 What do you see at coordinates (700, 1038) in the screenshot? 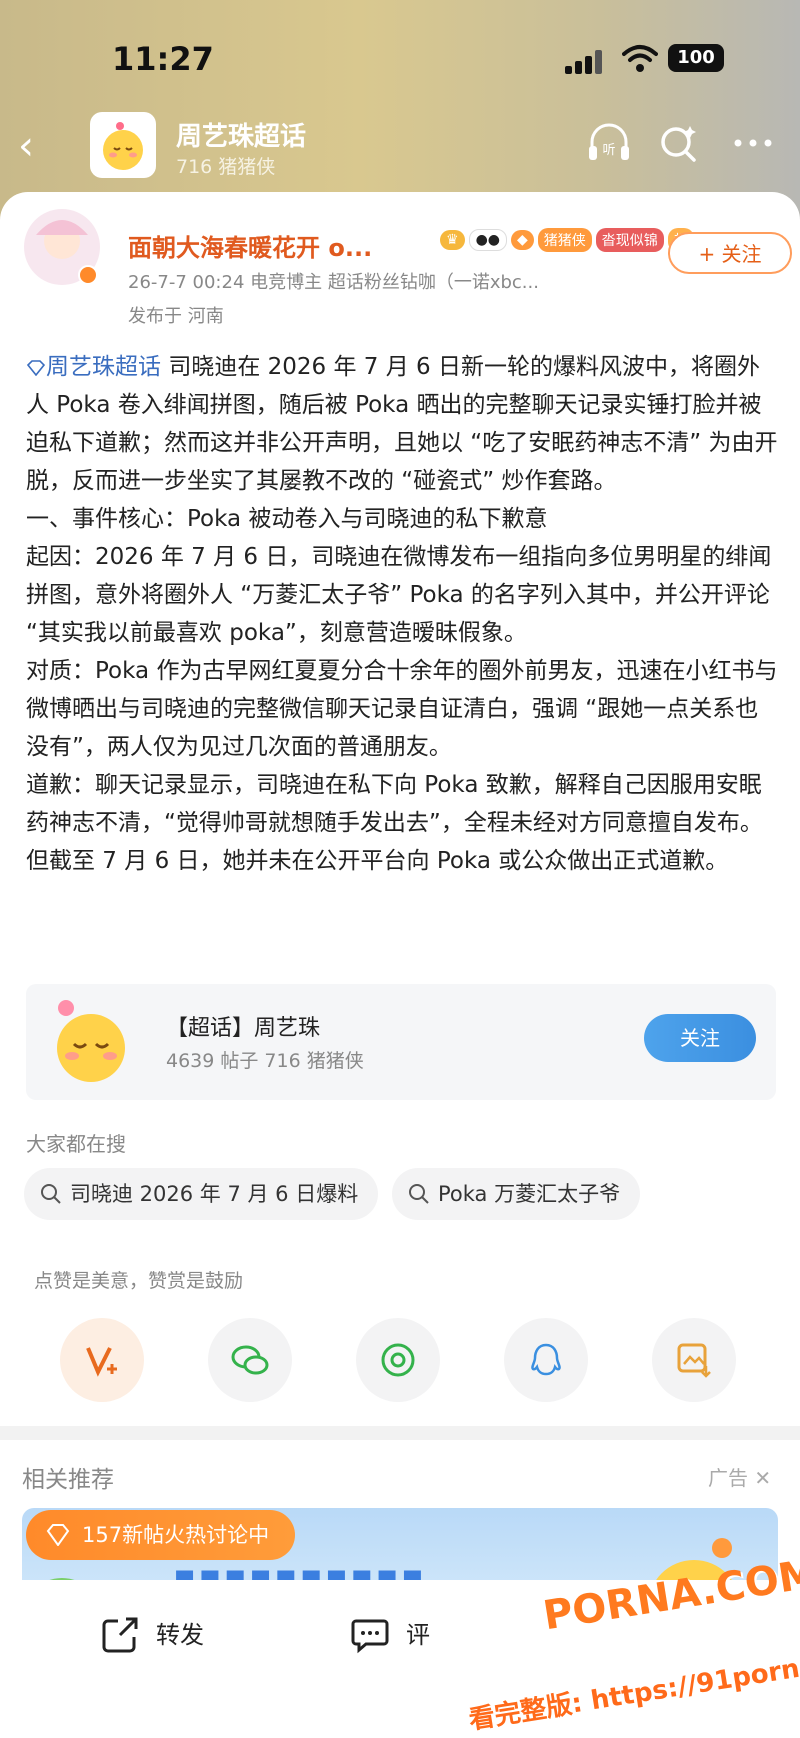
I see `follow-topic-button: 关注` at bounding box center [700, 1038].